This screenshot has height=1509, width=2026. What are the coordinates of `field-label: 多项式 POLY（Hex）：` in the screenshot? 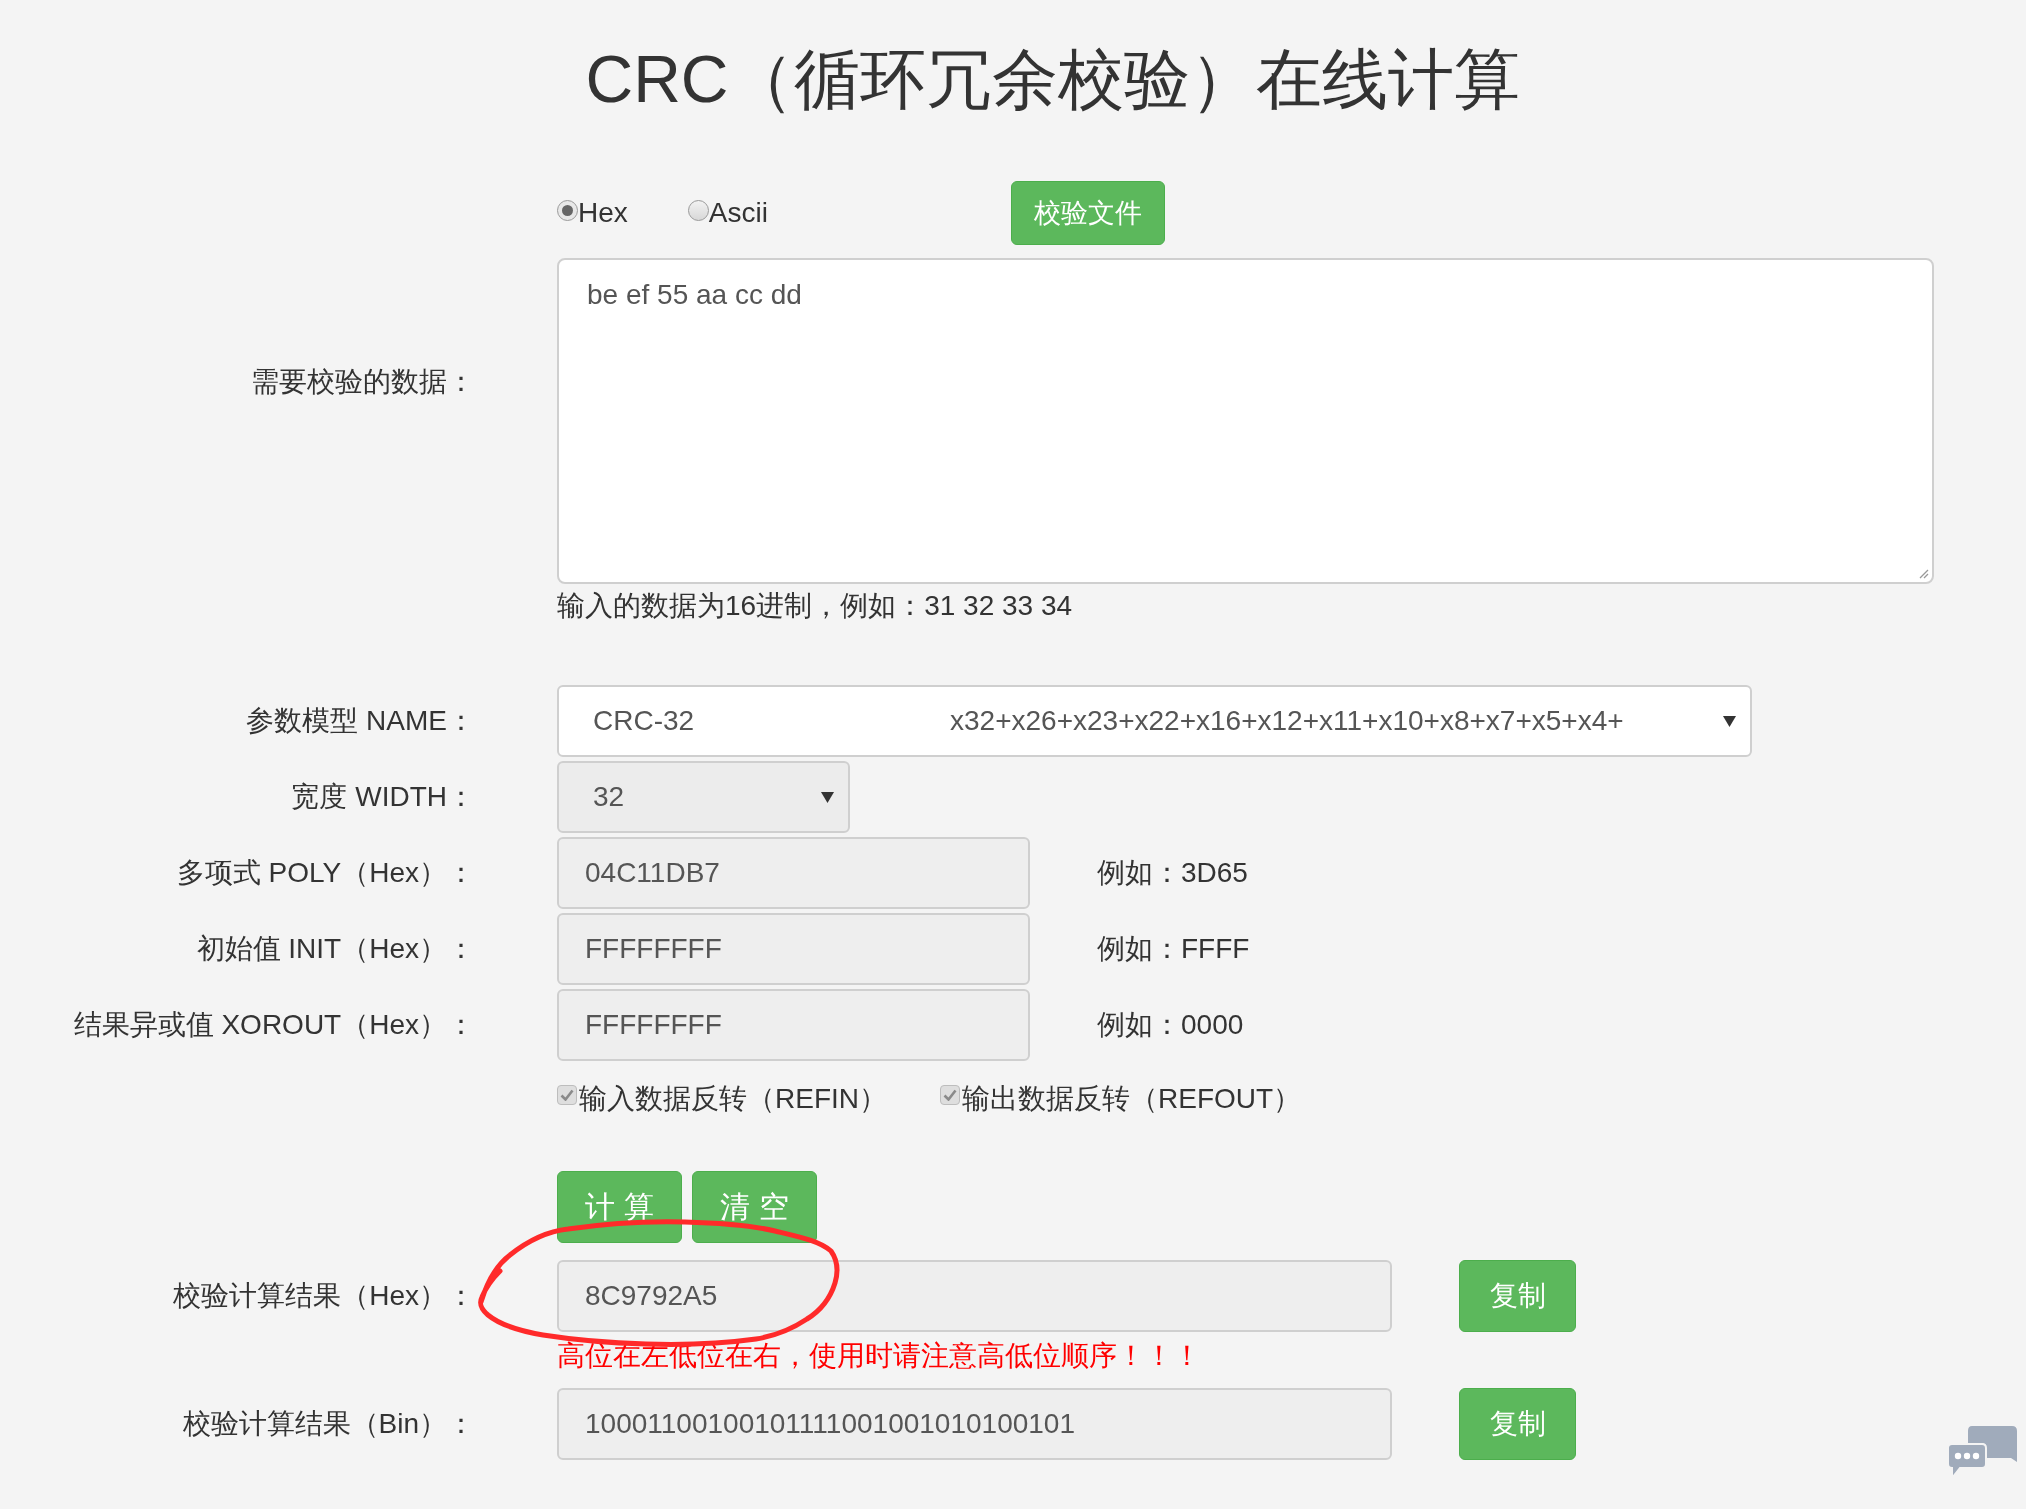 It's located at (325, 872).